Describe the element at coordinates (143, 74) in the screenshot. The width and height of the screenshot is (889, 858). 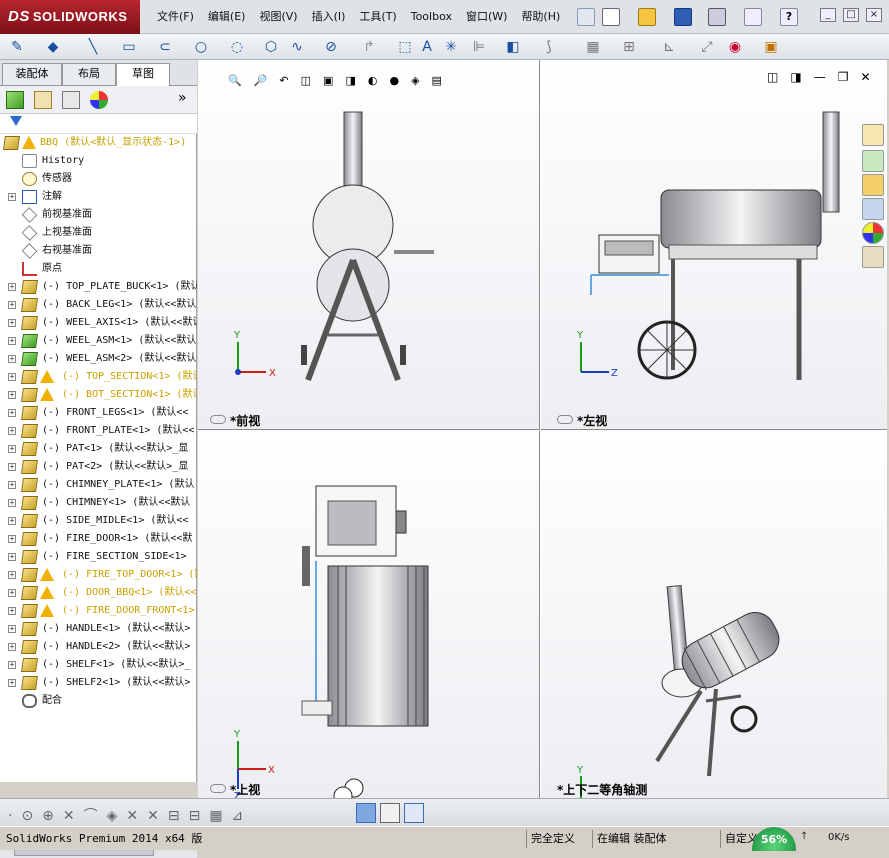
I see `tab-sketch: 草图` at that location.